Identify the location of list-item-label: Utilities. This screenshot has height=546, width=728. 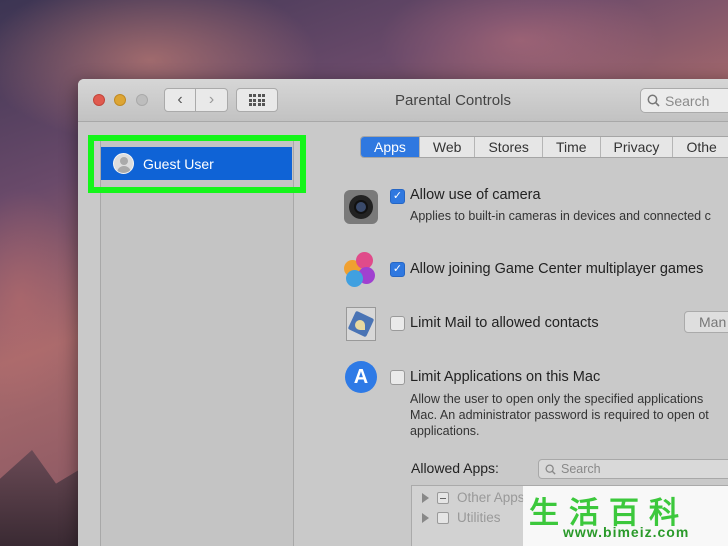
(479, 517).